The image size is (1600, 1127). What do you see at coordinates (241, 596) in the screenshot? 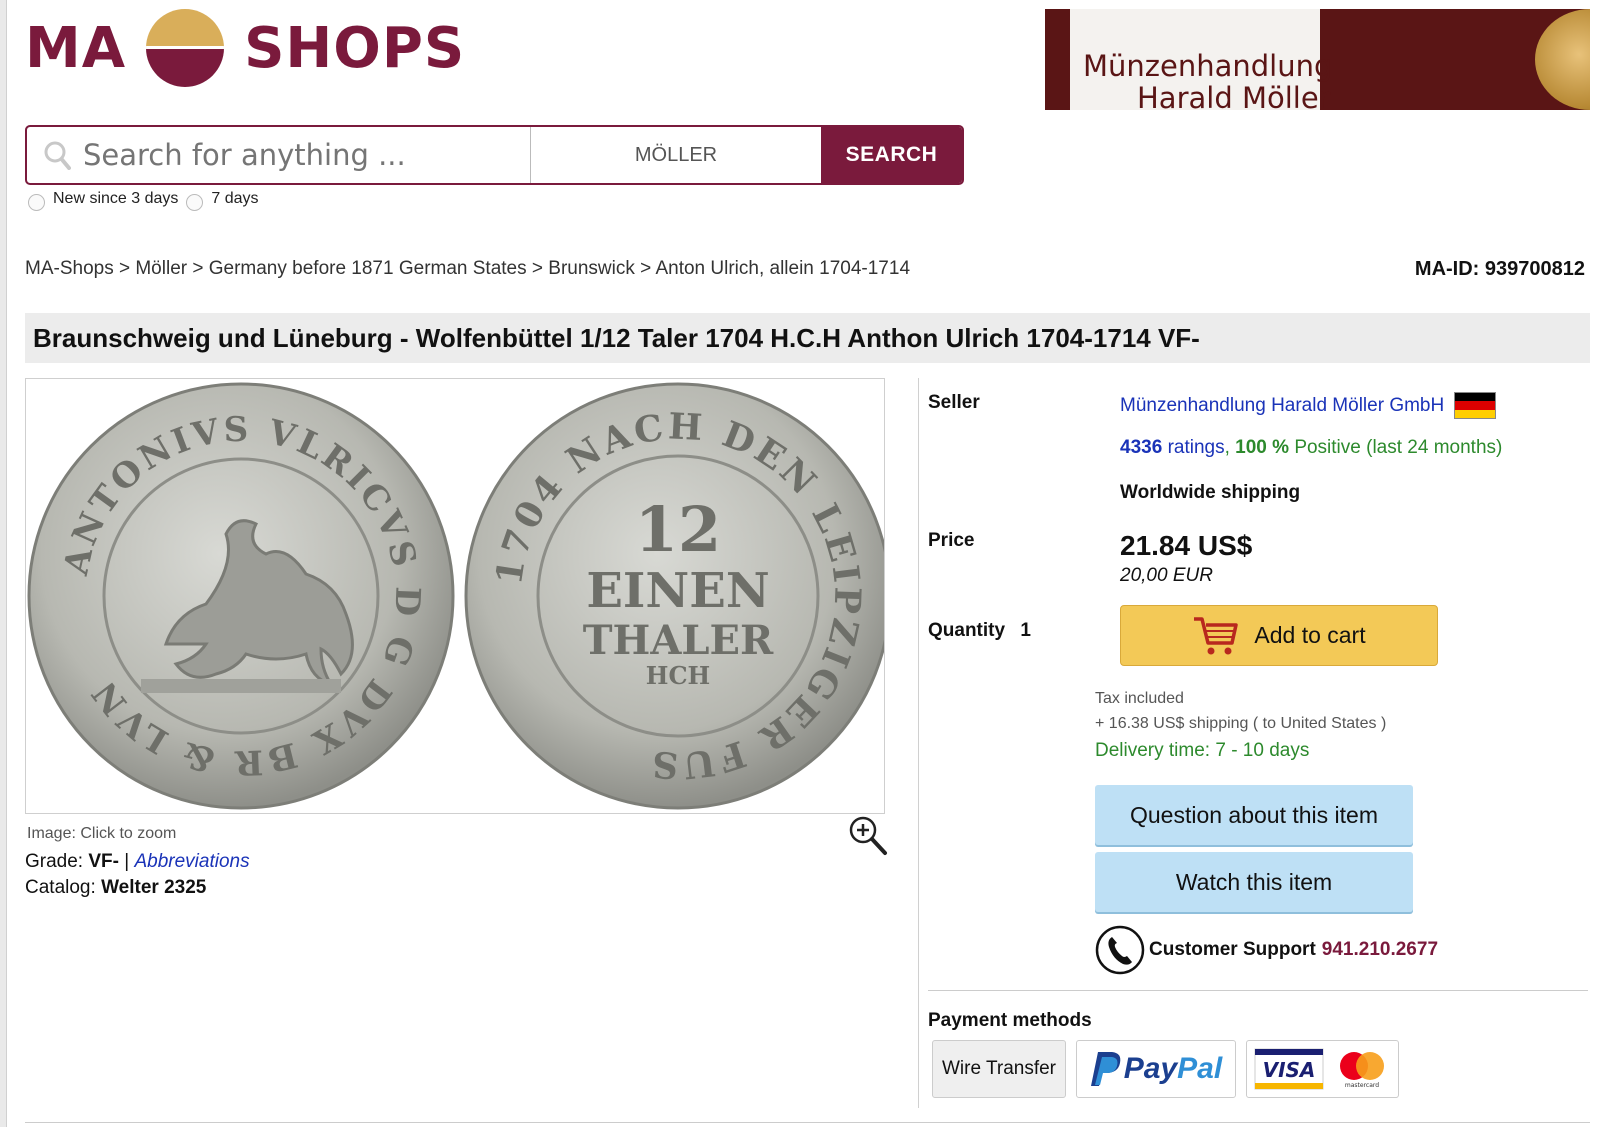
I see `coin-obverse: ANTONIVS VLRICVS D G DVX BR & LVN` at bounding box center [241, 596].